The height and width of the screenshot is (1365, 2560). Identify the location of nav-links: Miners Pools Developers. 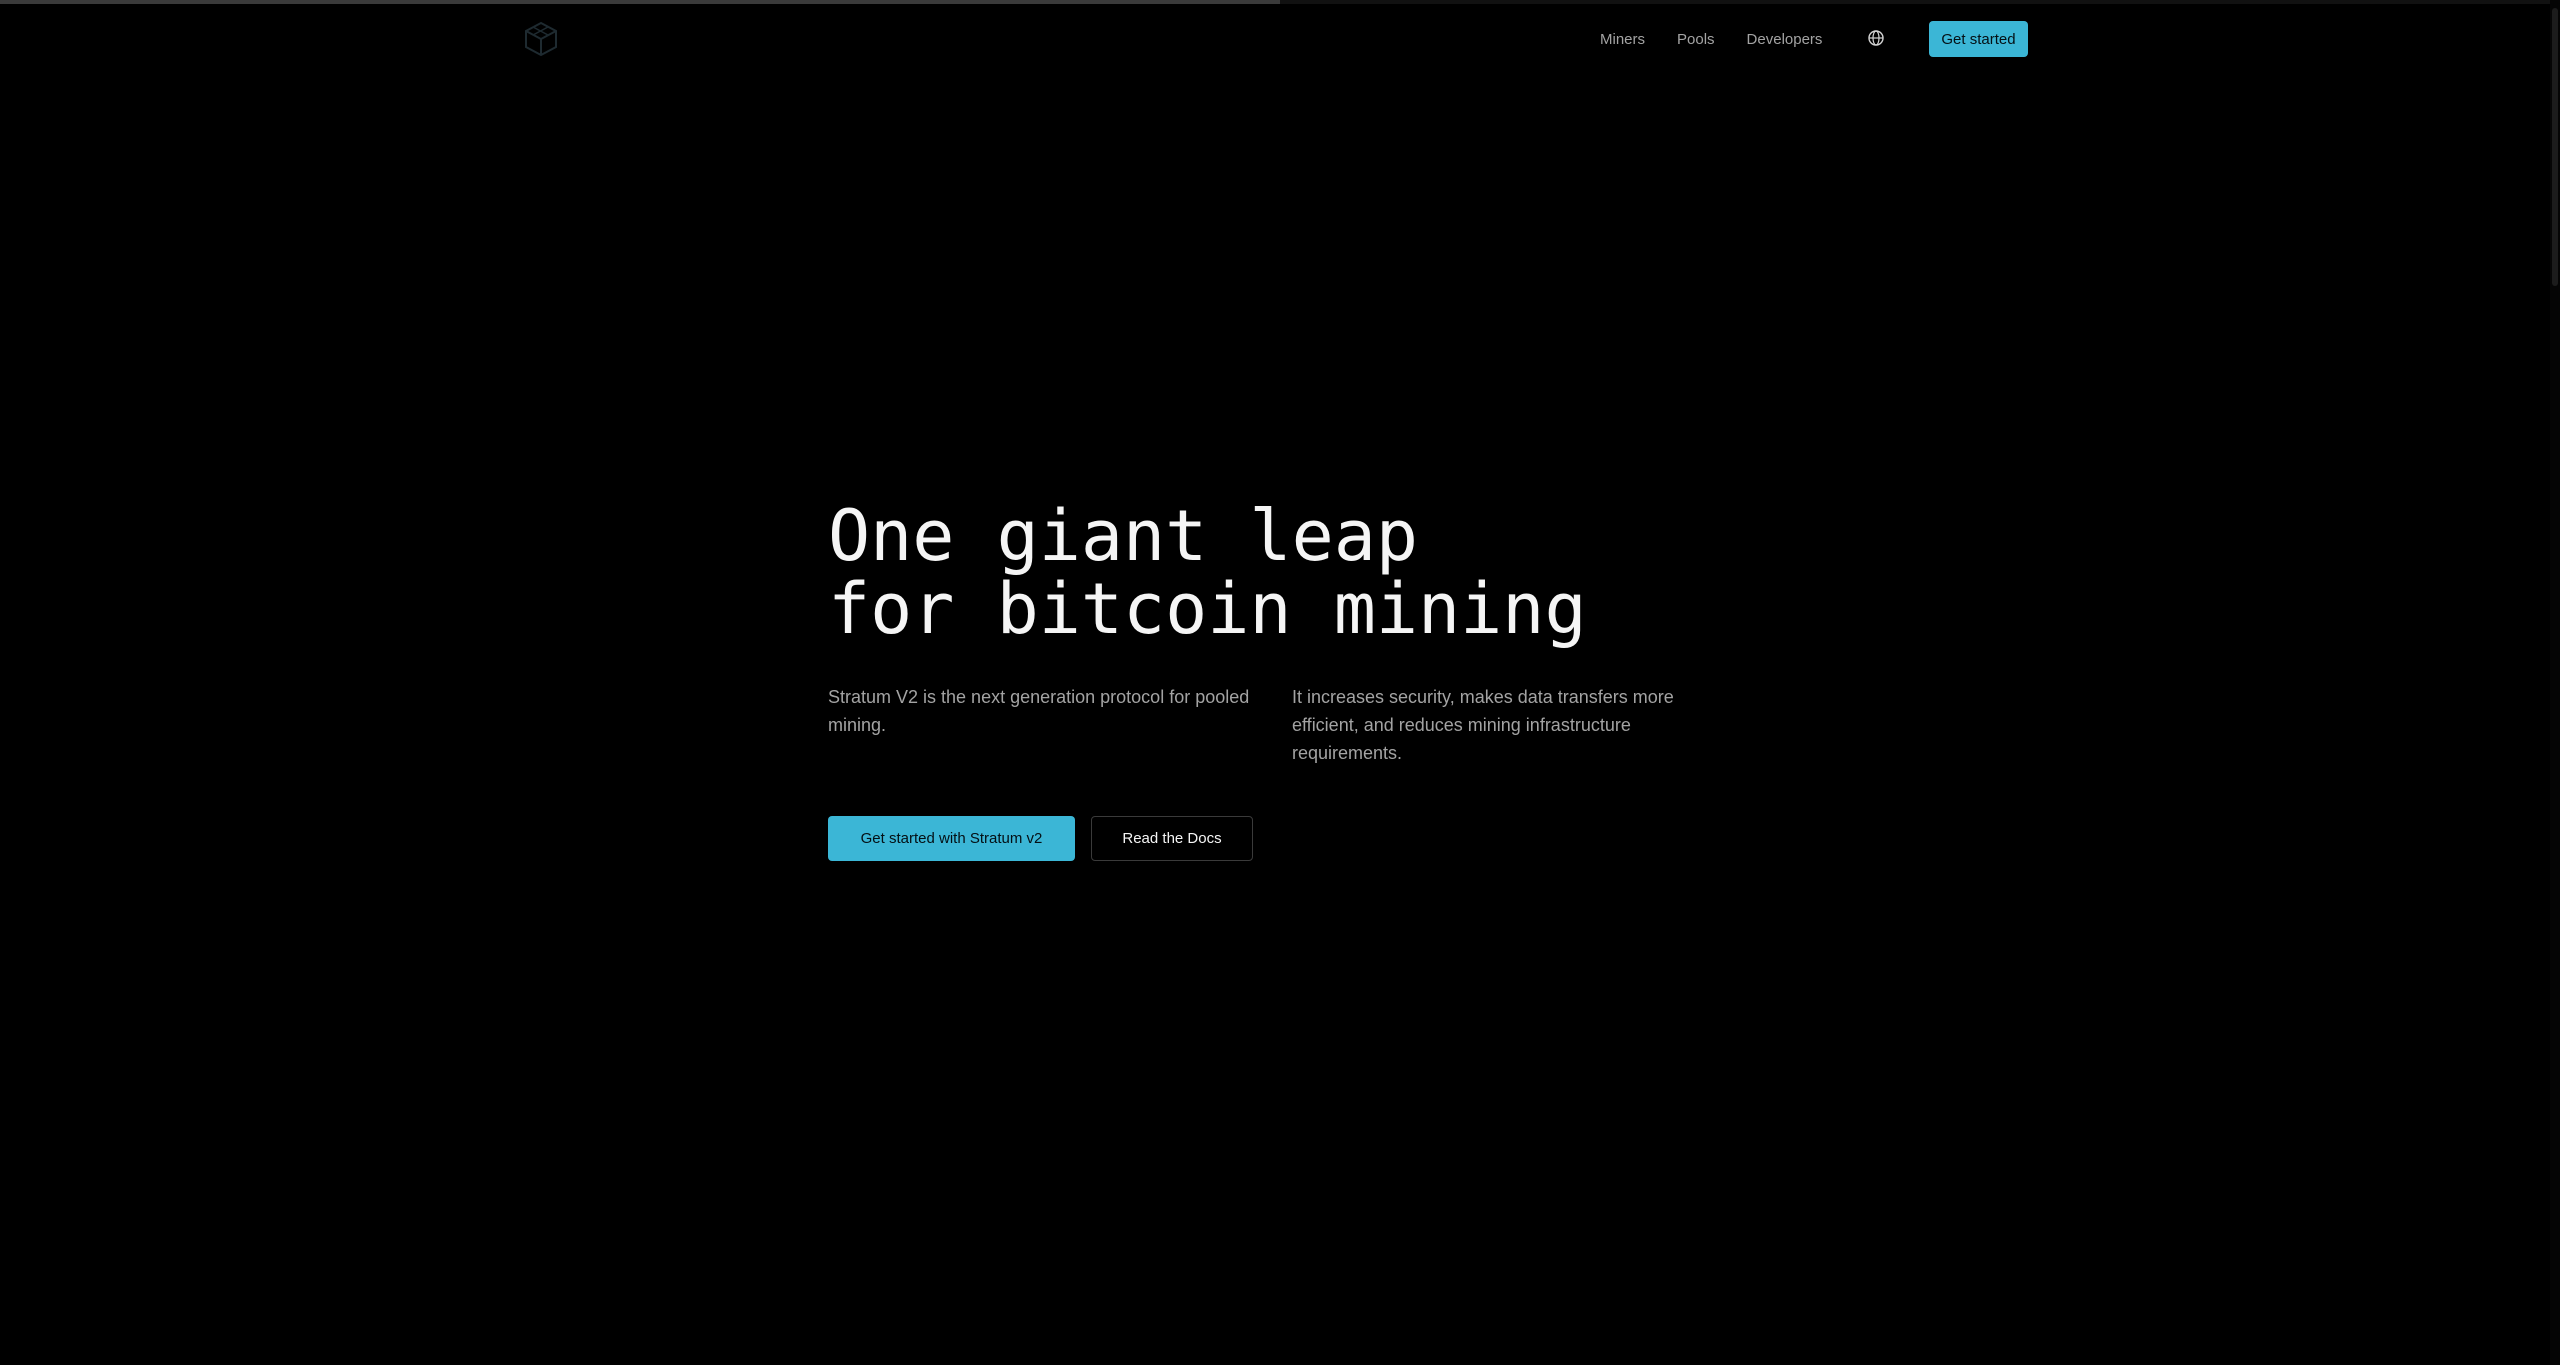
(1711, 39).